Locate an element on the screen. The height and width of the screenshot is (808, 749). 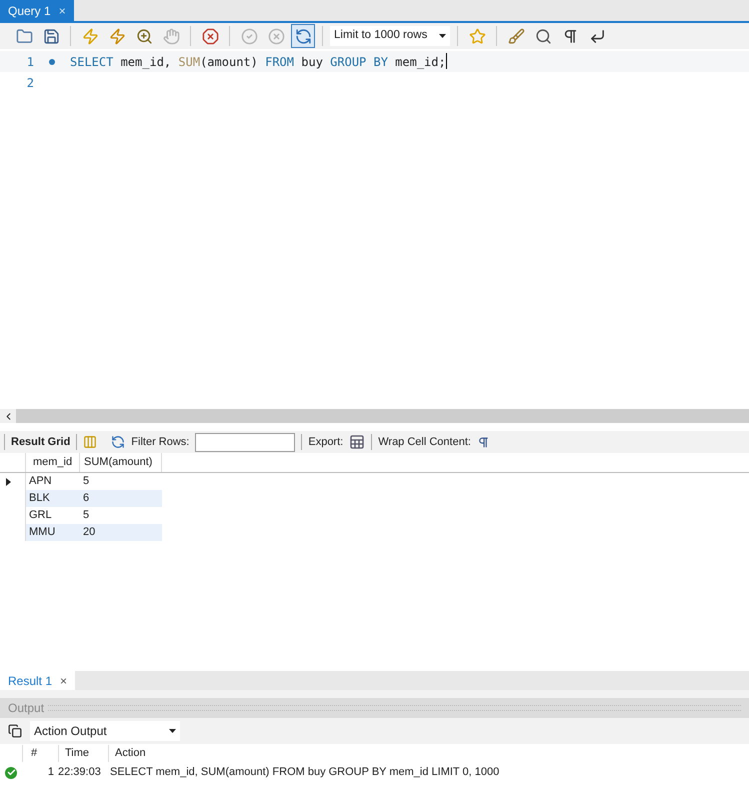
table-cell: BLK is located at coordinates (53, 498).